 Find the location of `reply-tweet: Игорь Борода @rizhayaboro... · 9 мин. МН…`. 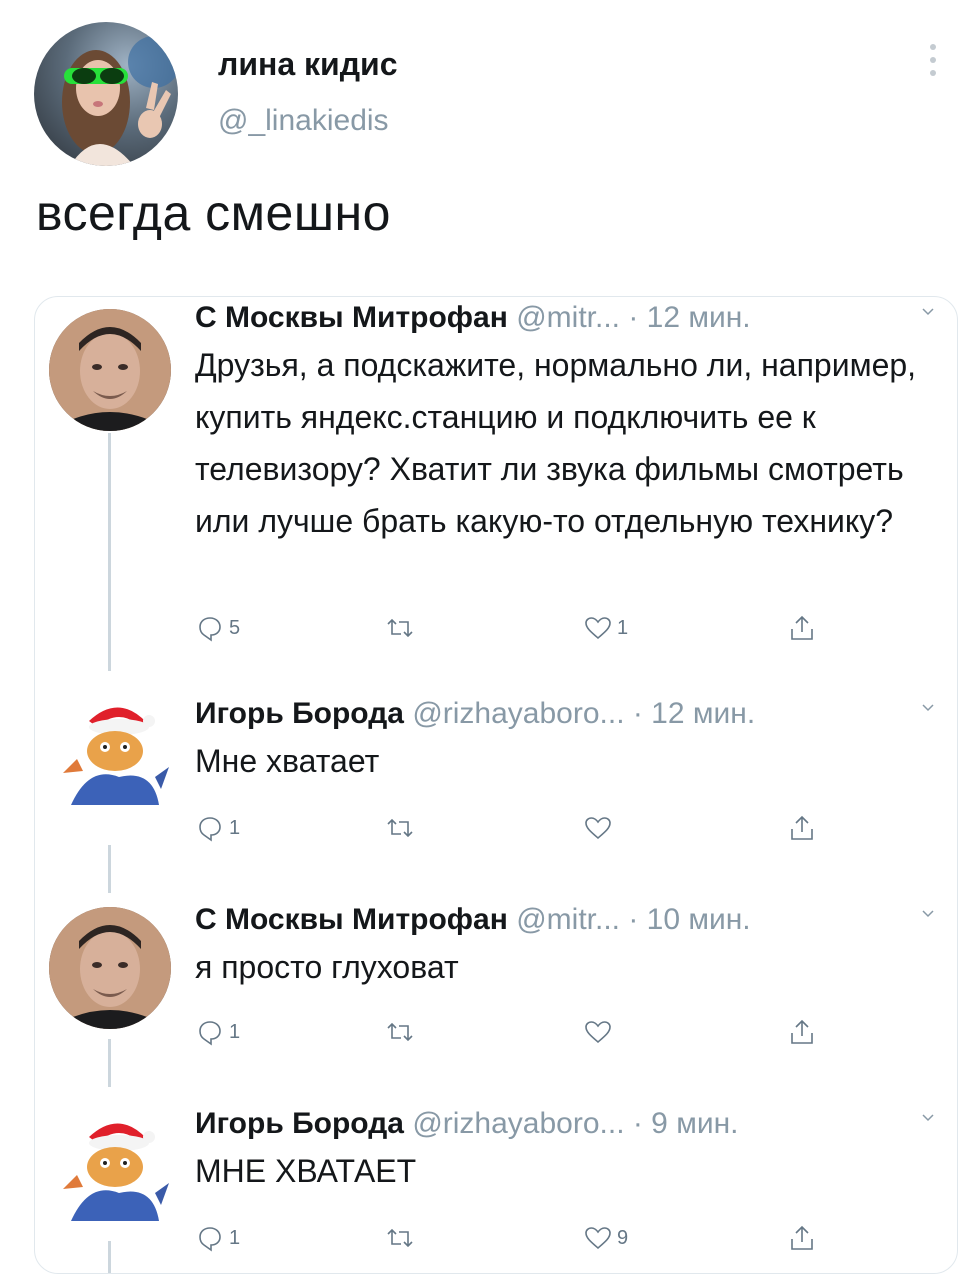

reply-tweet: Игорь Борода @rizhayaboro... · 9 мин. МН… is located at coordinates (565, 1179).